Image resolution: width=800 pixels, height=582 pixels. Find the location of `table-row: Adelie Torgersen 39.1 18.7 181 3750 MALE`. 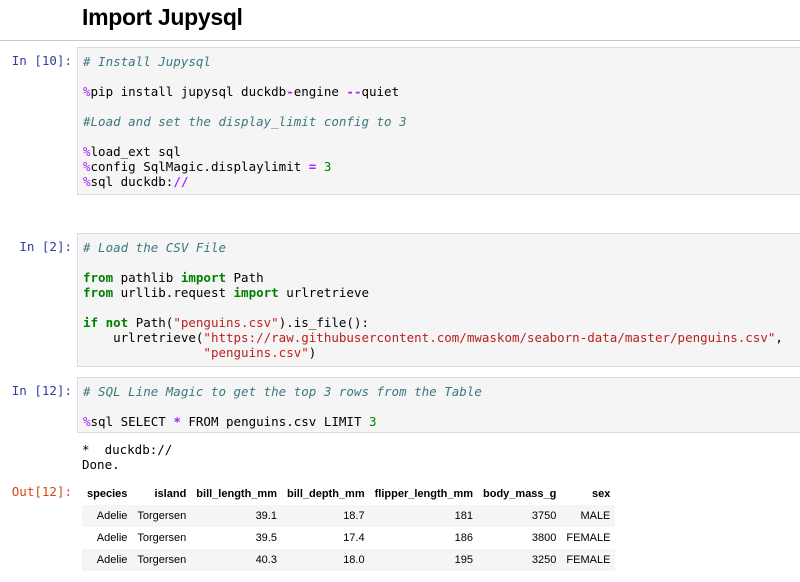

table-row: Adelie Torgersen 39.1 18.7 181 3750 MALE is located at coordinates (349, 516).